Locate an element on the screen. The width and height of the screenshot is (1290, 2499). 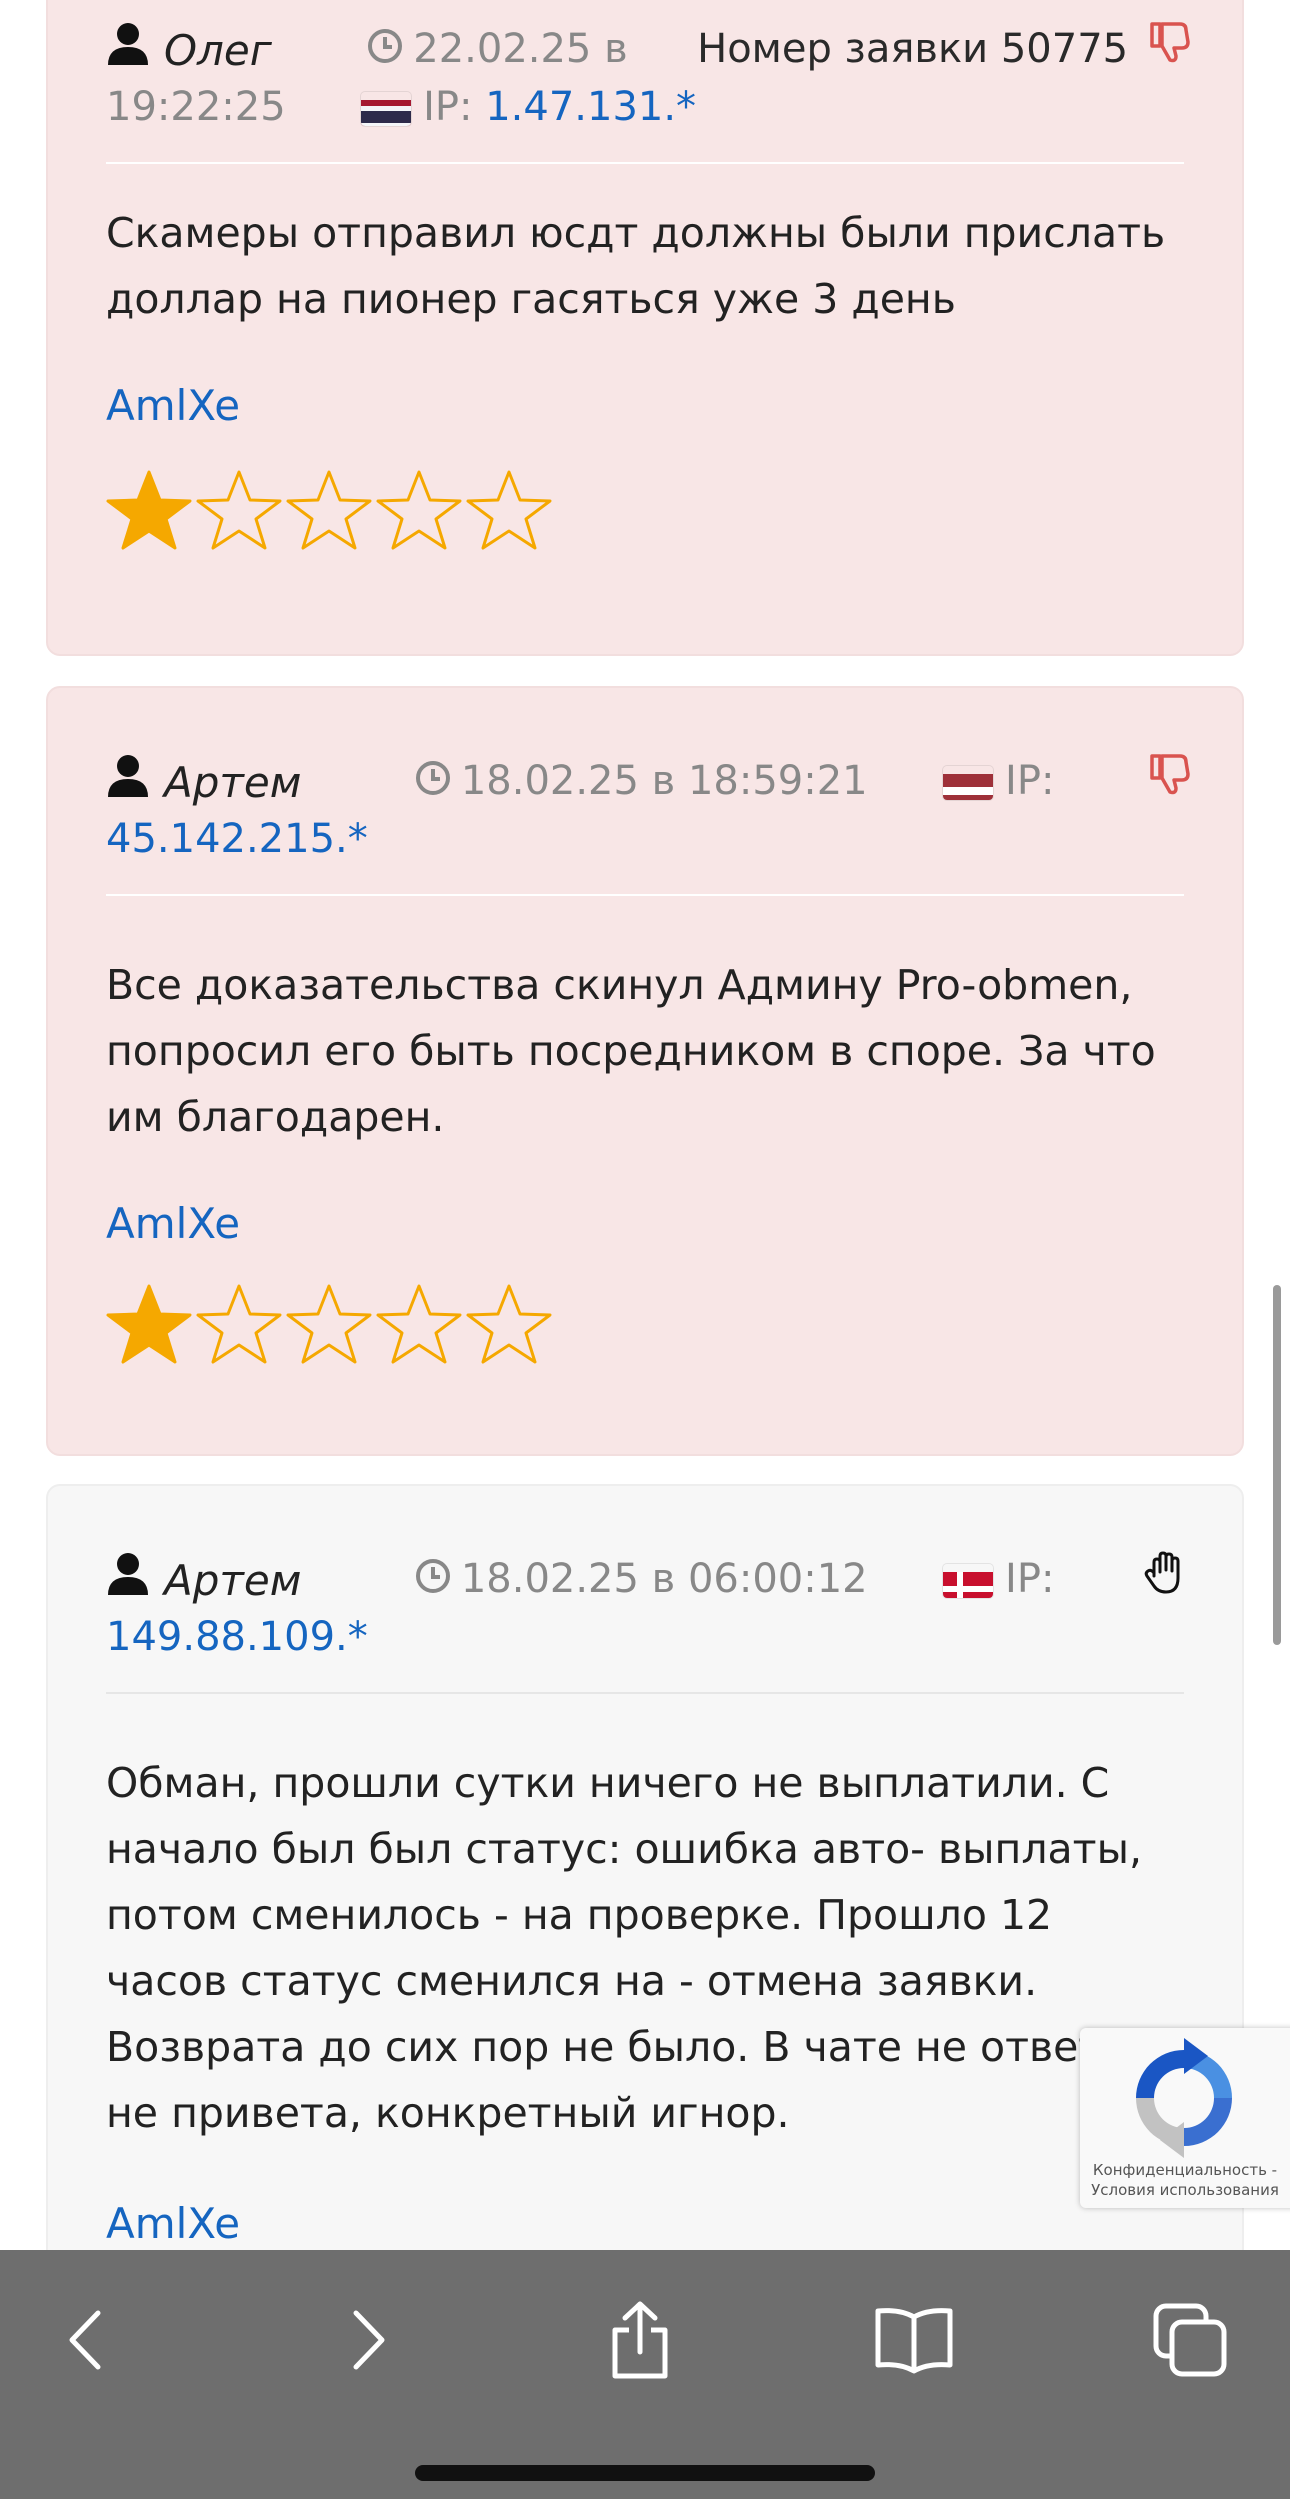
review-date: 22.02.25 в is located at coordinates (520, 49).